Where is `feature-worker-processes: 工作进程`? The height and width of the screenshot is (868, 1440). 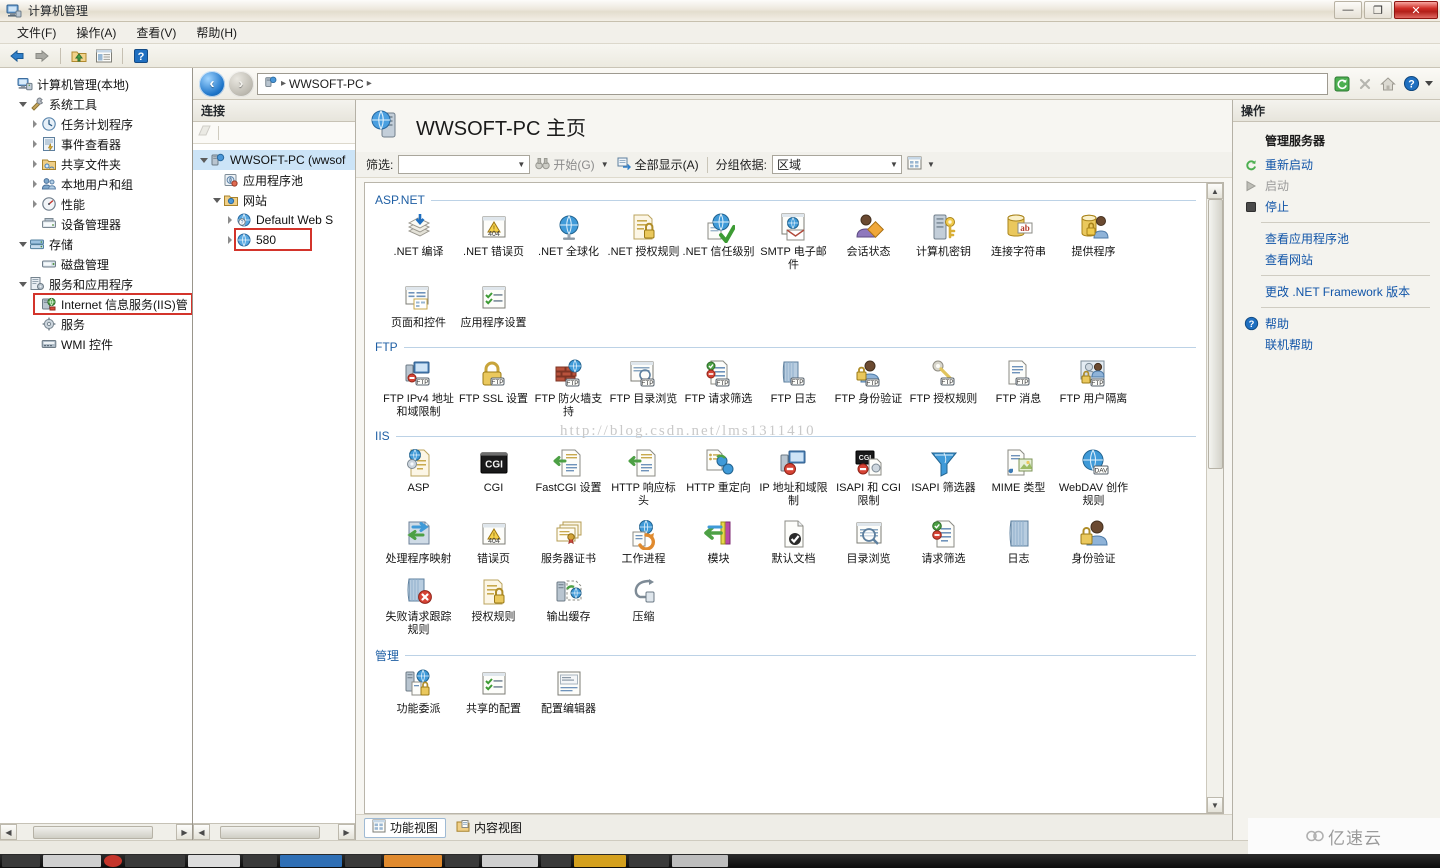 feature-worker-processes: 工作进程 is located at coordinates (643, 542).